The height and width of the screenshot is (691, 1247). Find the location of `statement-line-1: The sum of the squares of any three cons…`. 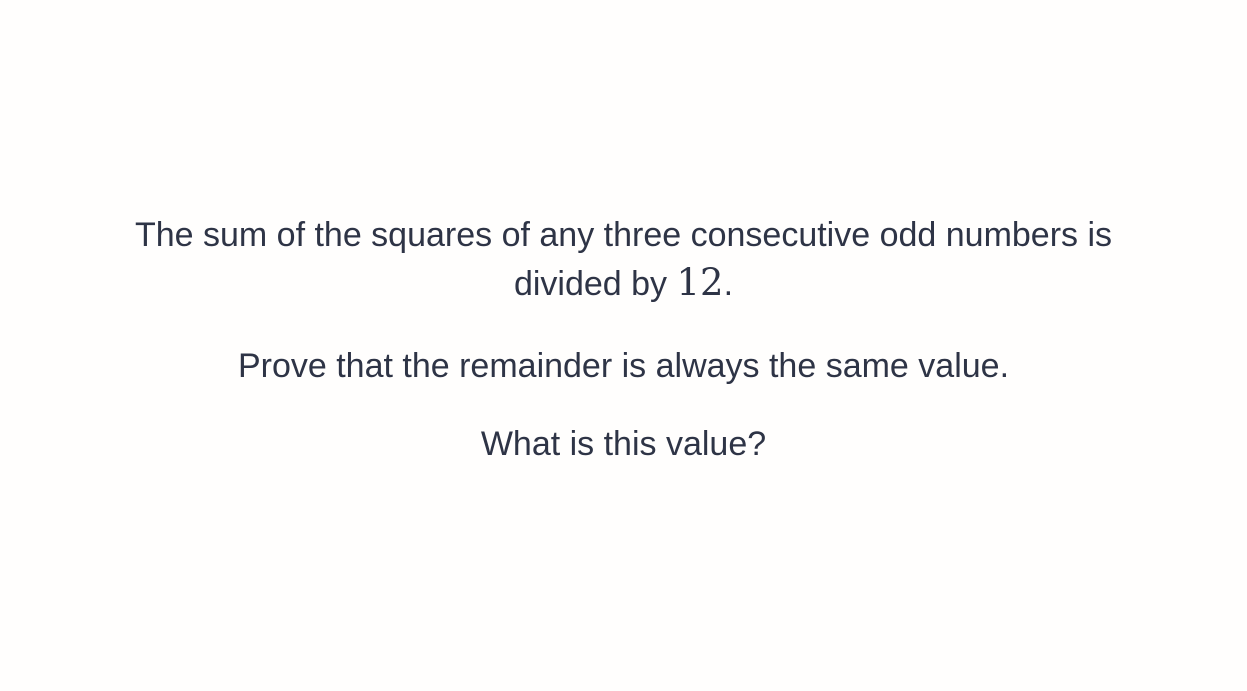

statement-line-1: The sum of the squares of any three cons… is located at coordinates (623, 235).